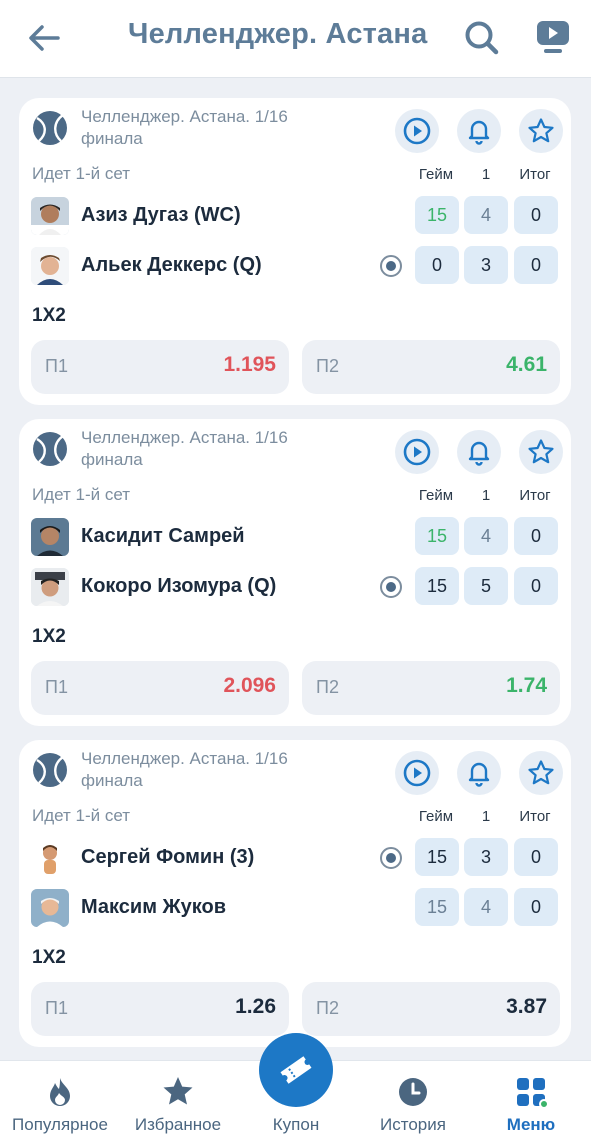  Describe the element at coordinates (526, 685) in the screenshot. I see `odd-value: 1.74` at that location.